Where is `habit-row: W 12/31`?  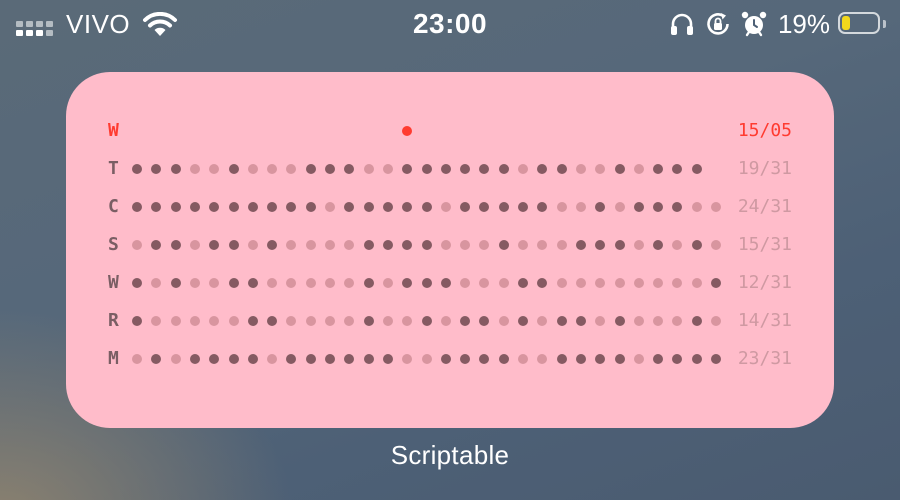 habit-row: W 12/31 is located at coordinates (450, 283).